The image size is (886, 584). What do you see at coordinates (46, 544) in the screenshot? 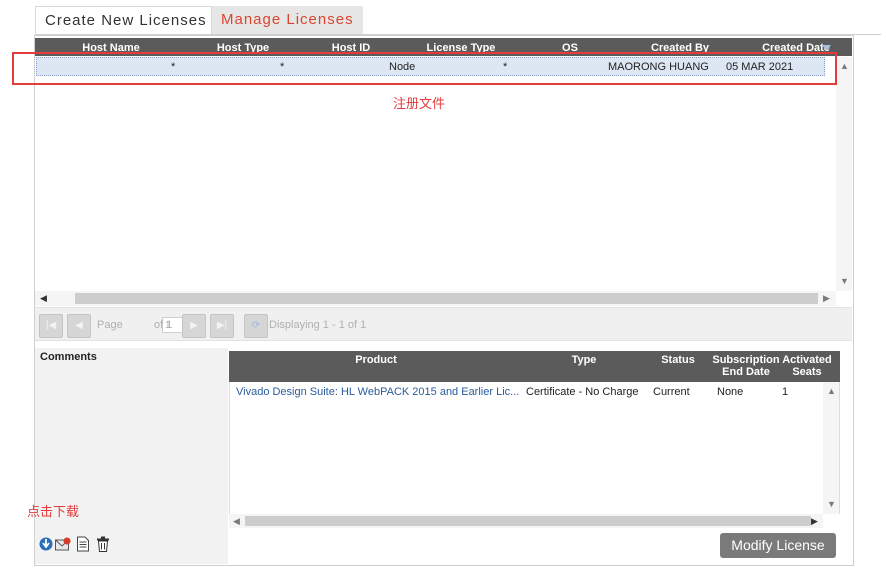
I see `download-icon` at bounding box center [46, 544].